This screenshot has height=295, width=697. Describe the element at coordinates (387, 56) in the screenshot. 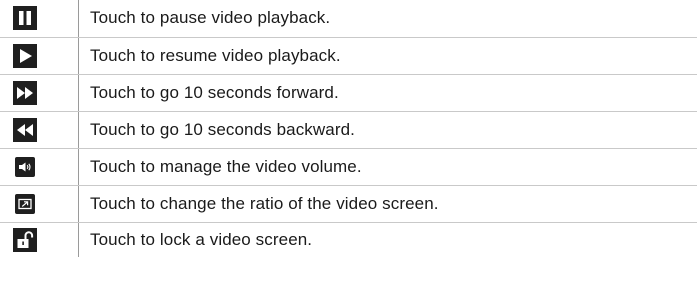

I see `row-description: Touch to resume video playback.` at that location.